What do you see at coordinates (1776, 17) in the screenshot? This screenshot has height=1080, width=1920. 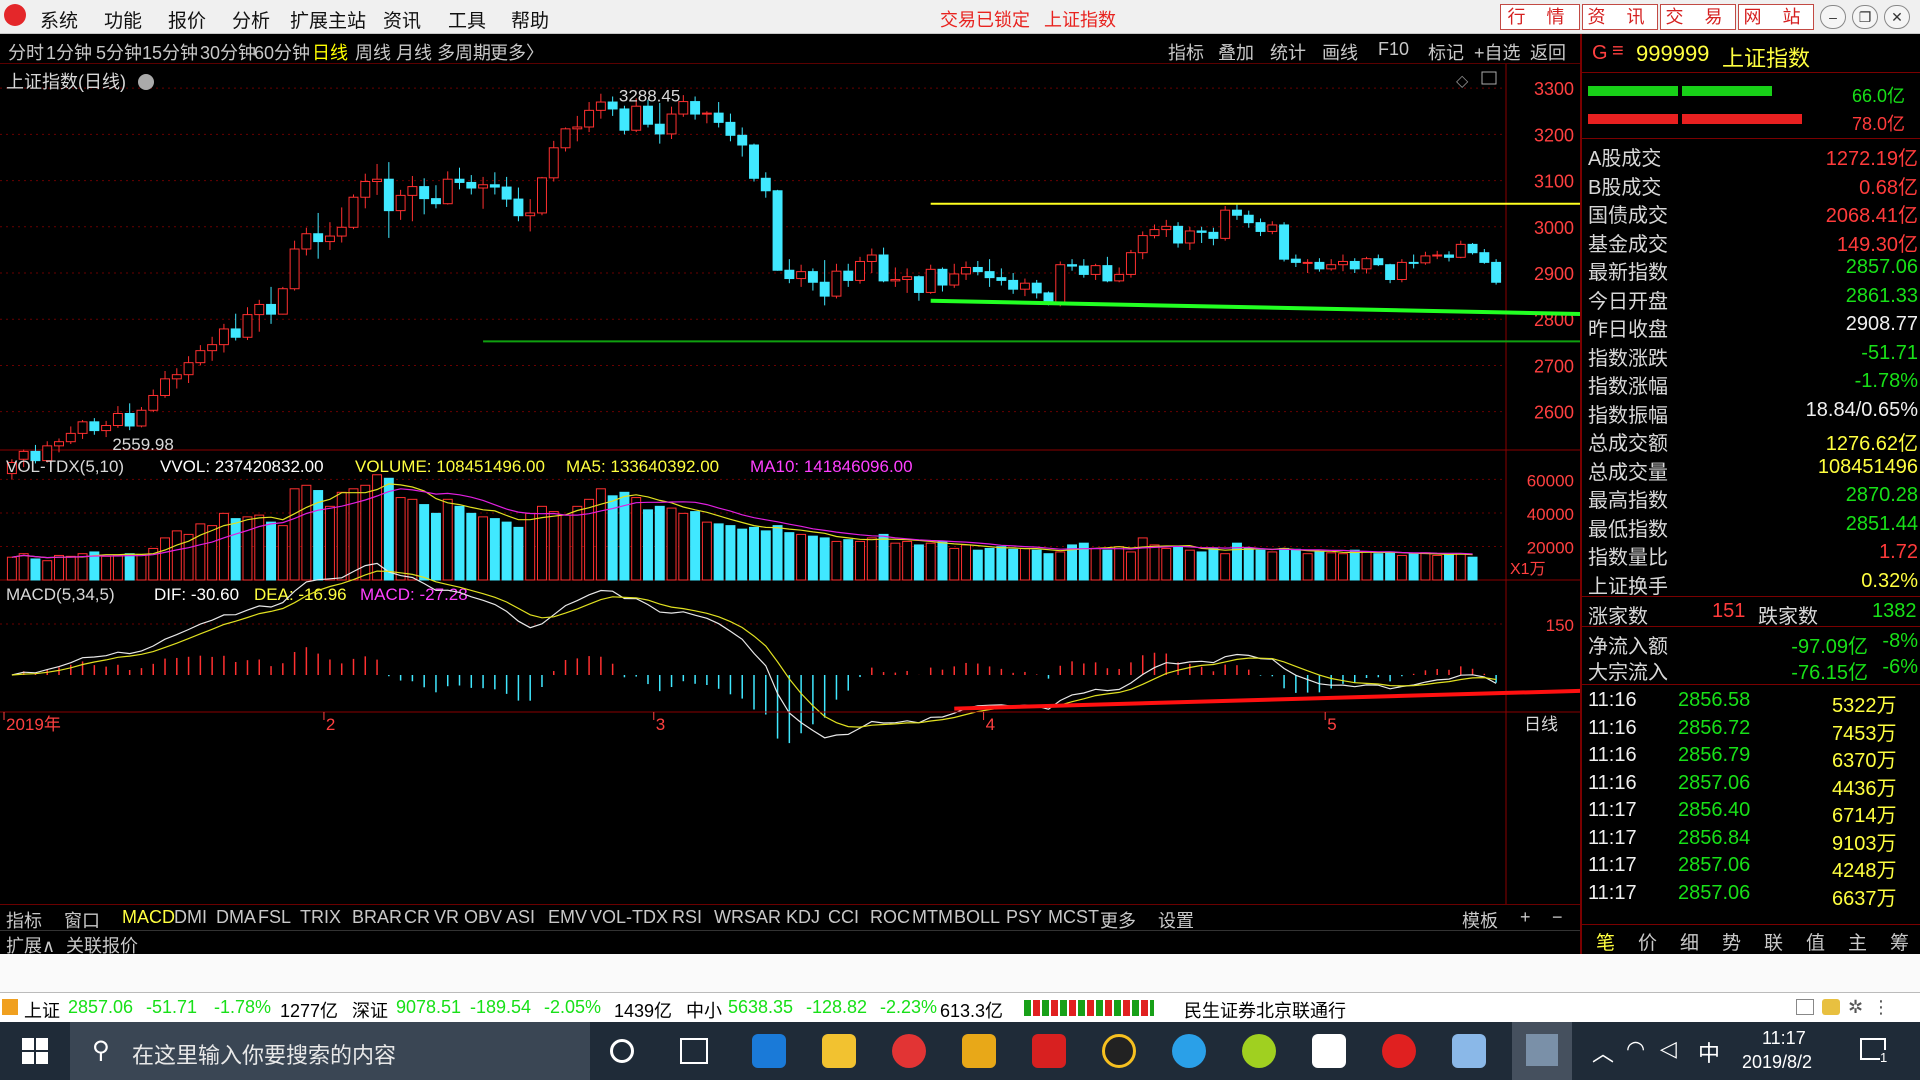 I see `website-button: 网 站` at bounding box center [1776, 17].